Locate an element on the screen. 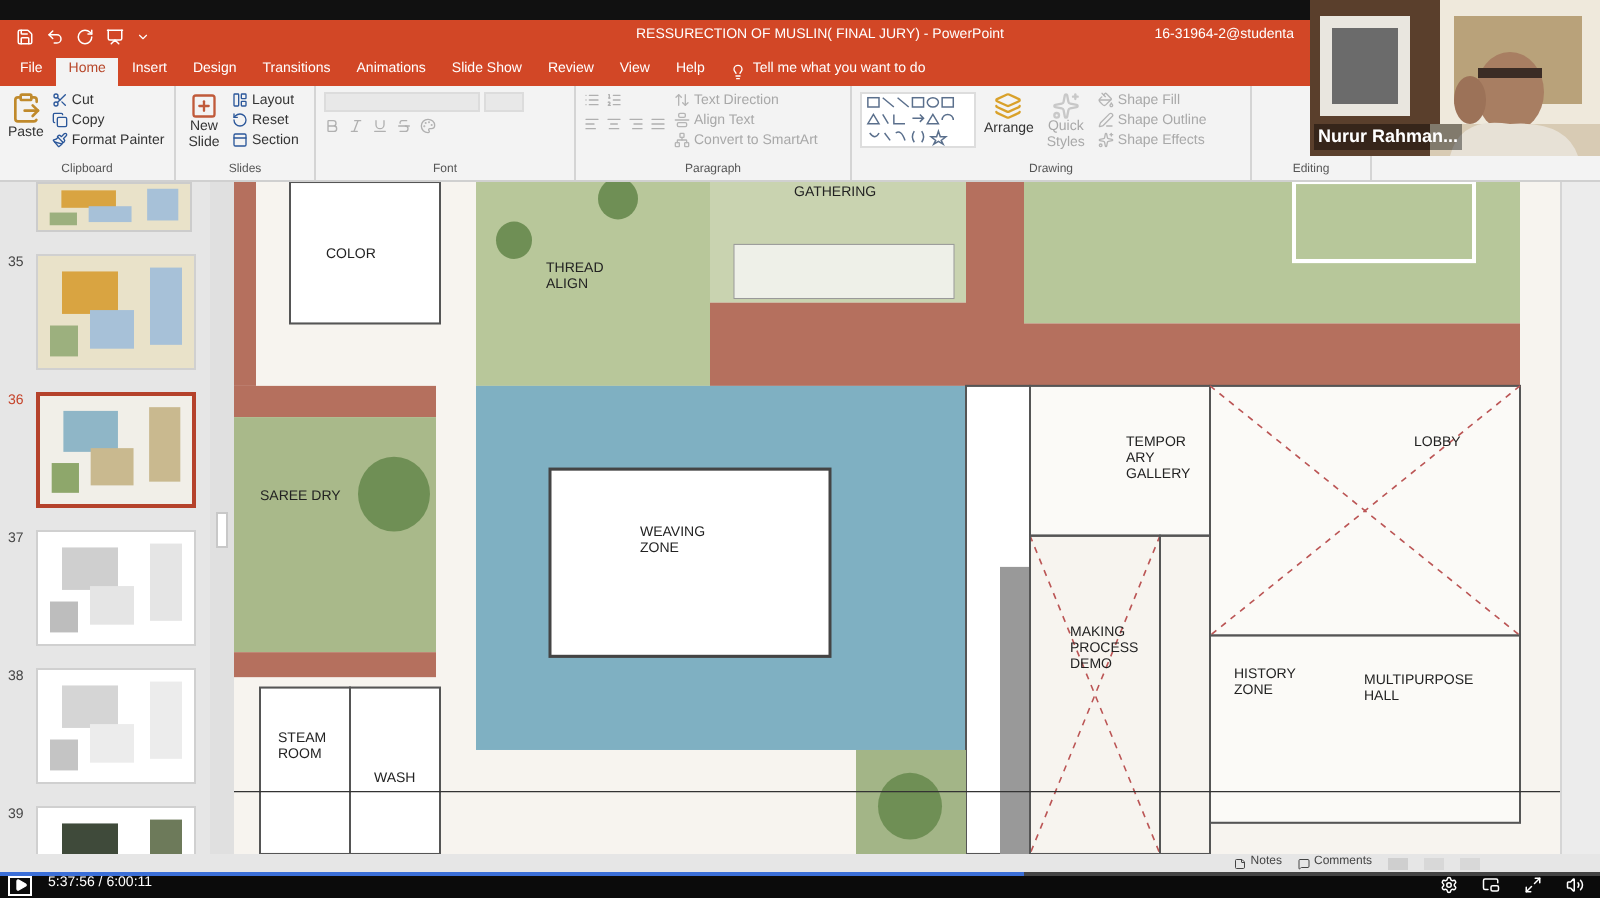 The image size is (1600, 898). picture-in-picture-icon is located at coordinates (1491, 885).